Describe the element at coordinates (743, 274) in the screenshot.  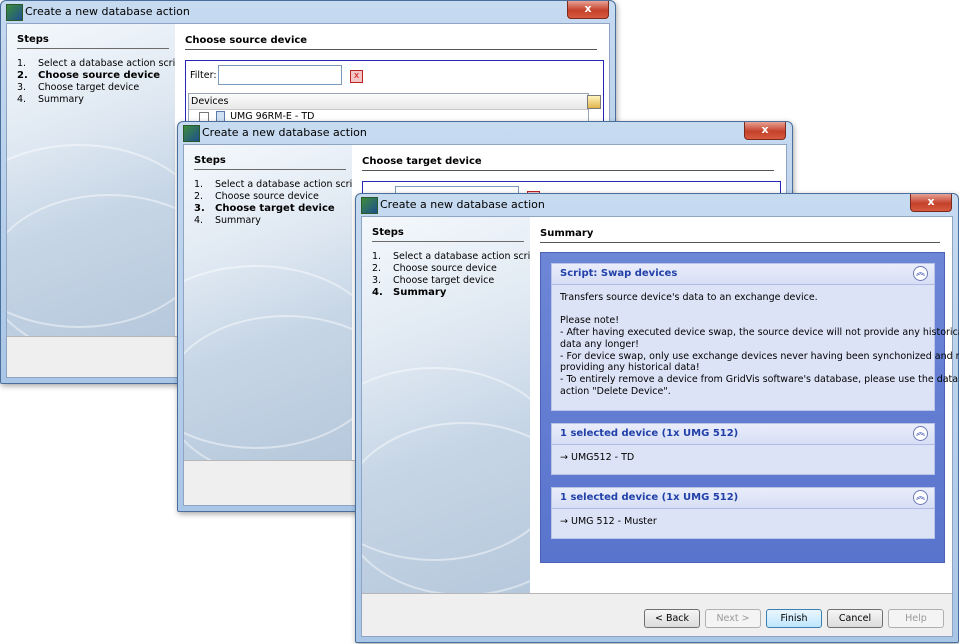
I see `script-panel-header: Script: Swap devices ︽` at that location.